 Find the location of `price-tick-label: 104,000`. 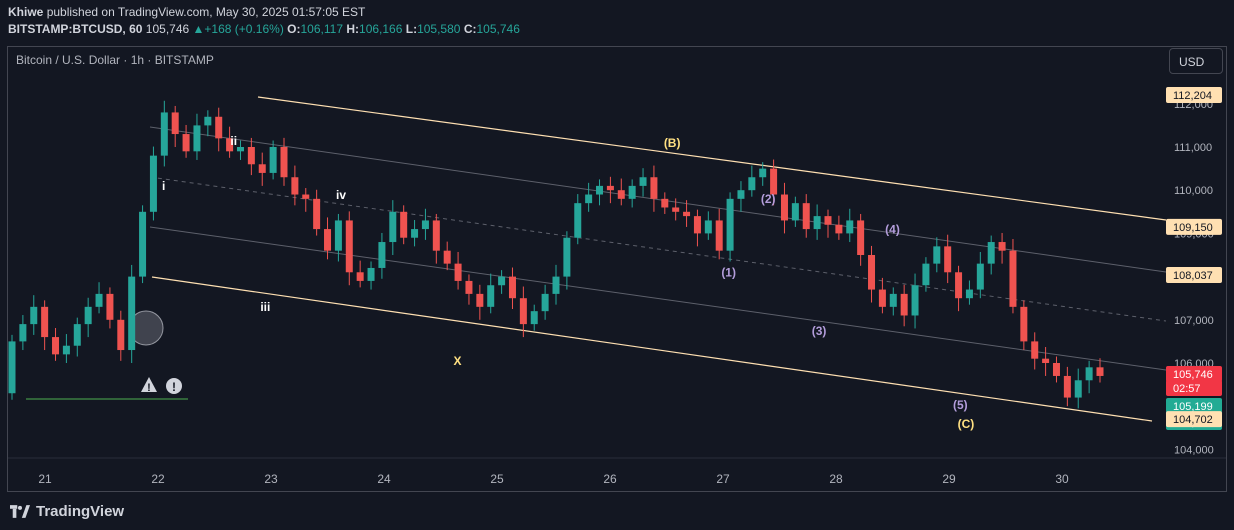

price-tick-label: 104,000 is located at coordinates (1194, 450).